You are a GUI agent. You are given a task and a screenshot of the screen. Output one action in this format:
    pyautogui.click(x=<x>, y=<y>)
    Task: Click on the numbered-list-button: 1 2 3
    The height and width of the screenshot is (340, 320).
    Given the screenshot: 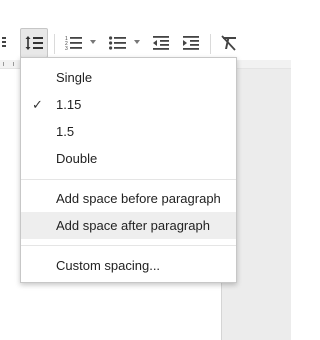 What is the action you would take?
    pyautogui.click(x=73, y=43)
    